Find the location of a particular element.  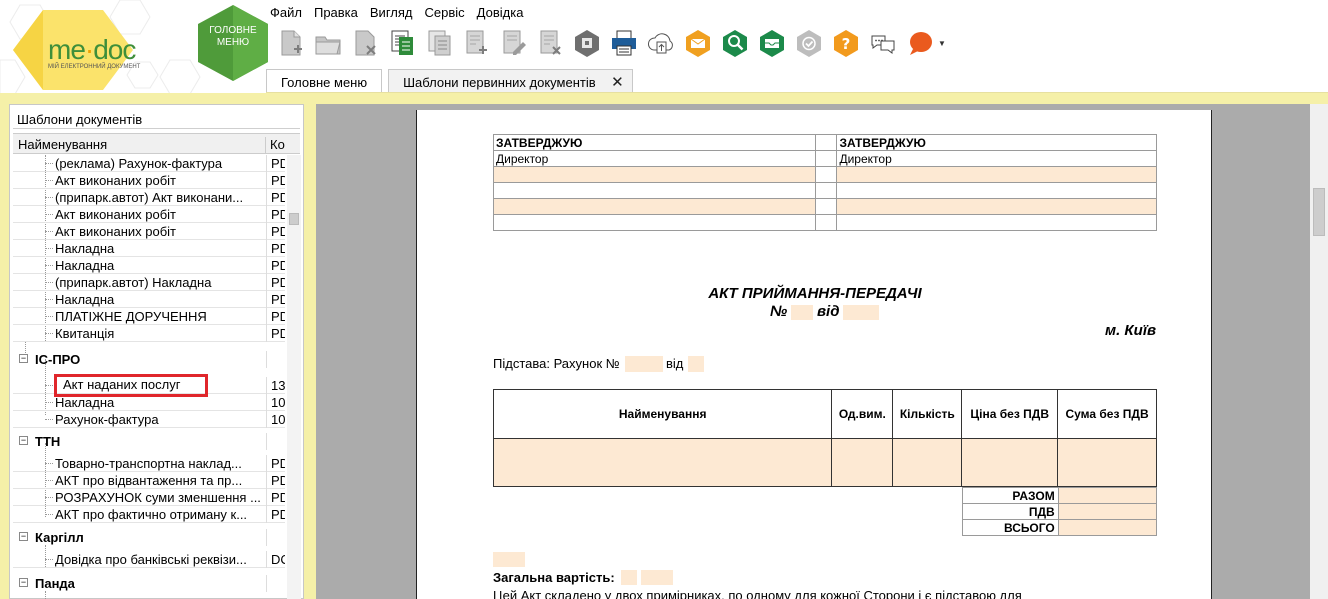

tree-item: ПЛАТІЖНЕ ДОРУЧЕННЯ PD is located at coordinates (149, 316).